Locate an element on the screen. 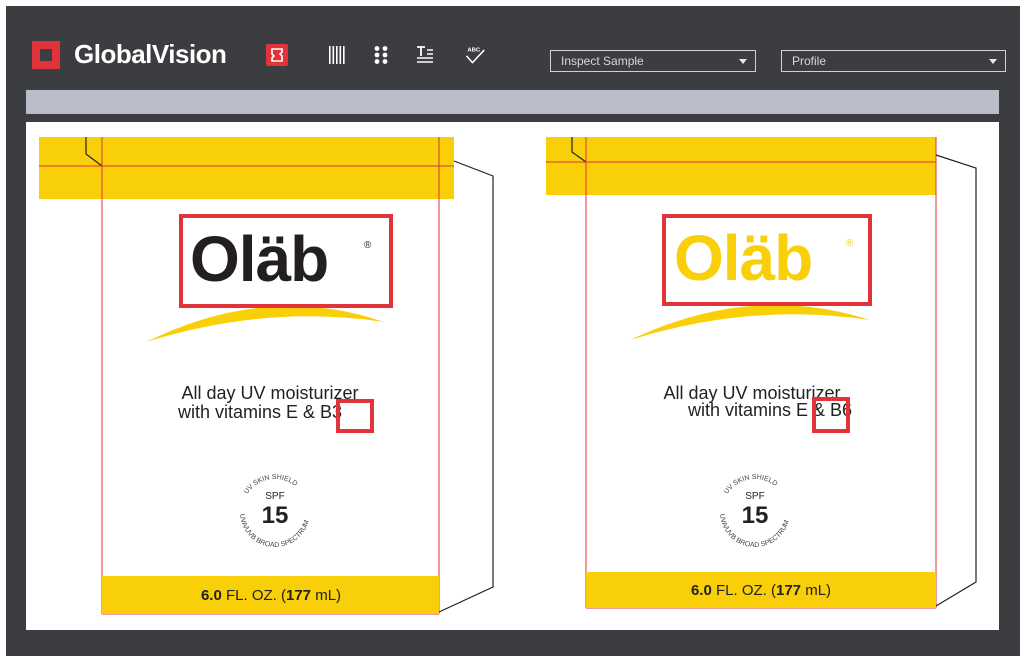 Image resolution: width=1020 pixels, height=656 pixels. inspect-sample-dropdown: Inspect Sample is located at coordinates (653, 61).